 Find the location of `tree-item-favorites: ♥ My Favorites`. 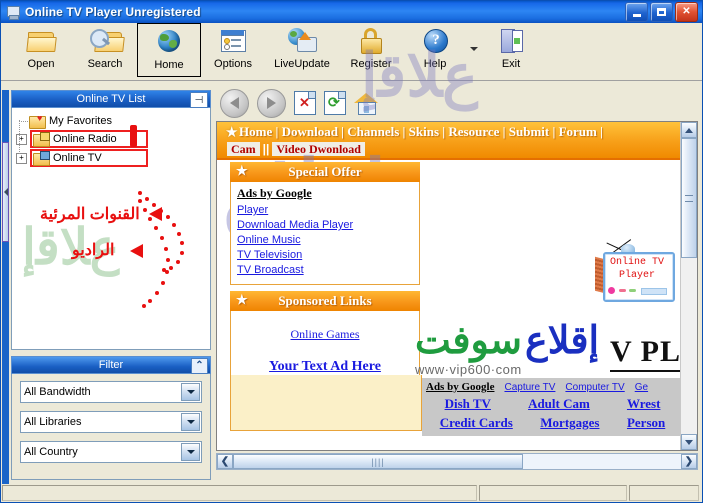

tree-item-favorites: ♥ My Favorites is located at coordinates (111, 120).